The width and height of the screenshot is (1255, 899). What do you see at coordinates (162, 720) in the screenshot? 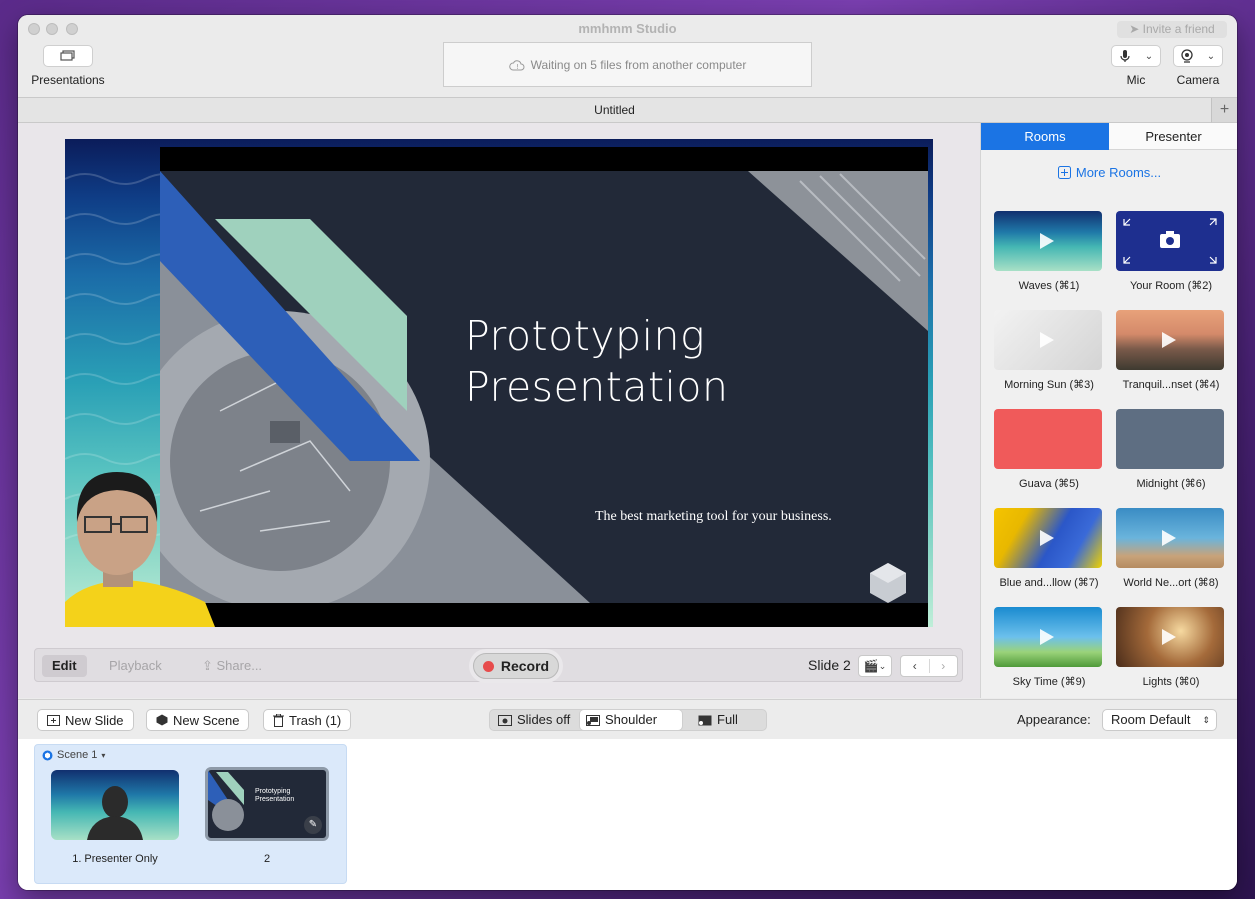
I see `scene-icon` at bounding box center [162, 720].